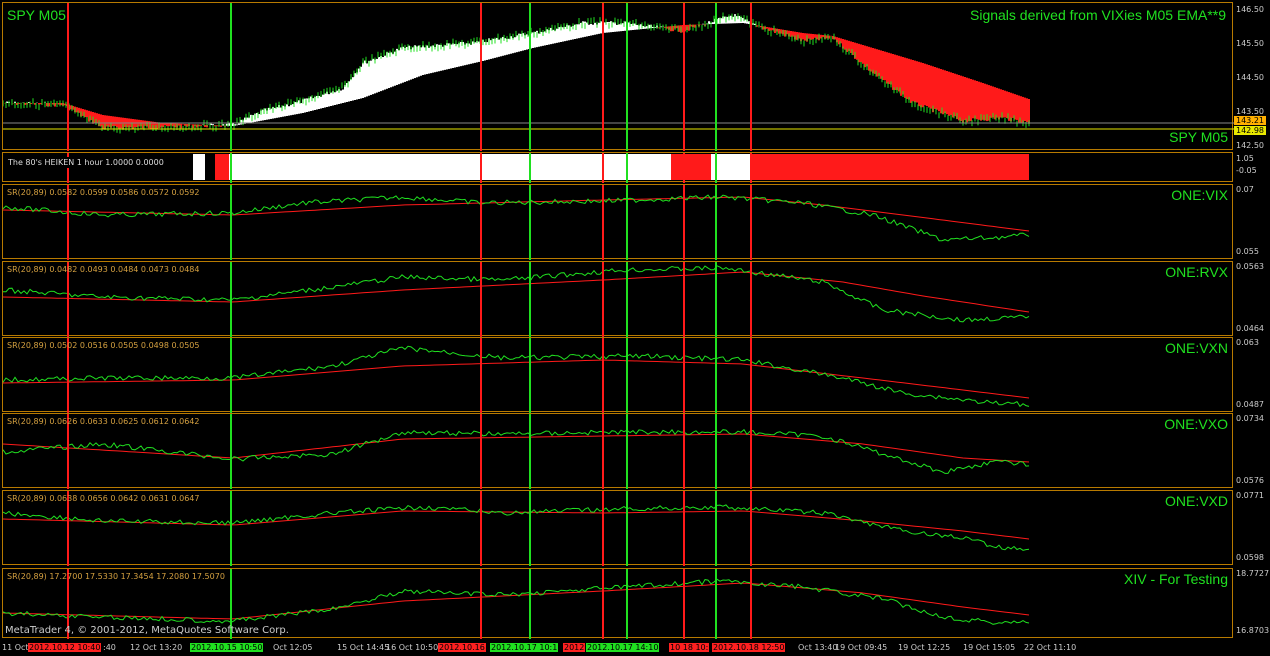  Describe the element at coordinates (1250, 130) in the screenshot. I see `price-tag-line: 142.98` at that location.